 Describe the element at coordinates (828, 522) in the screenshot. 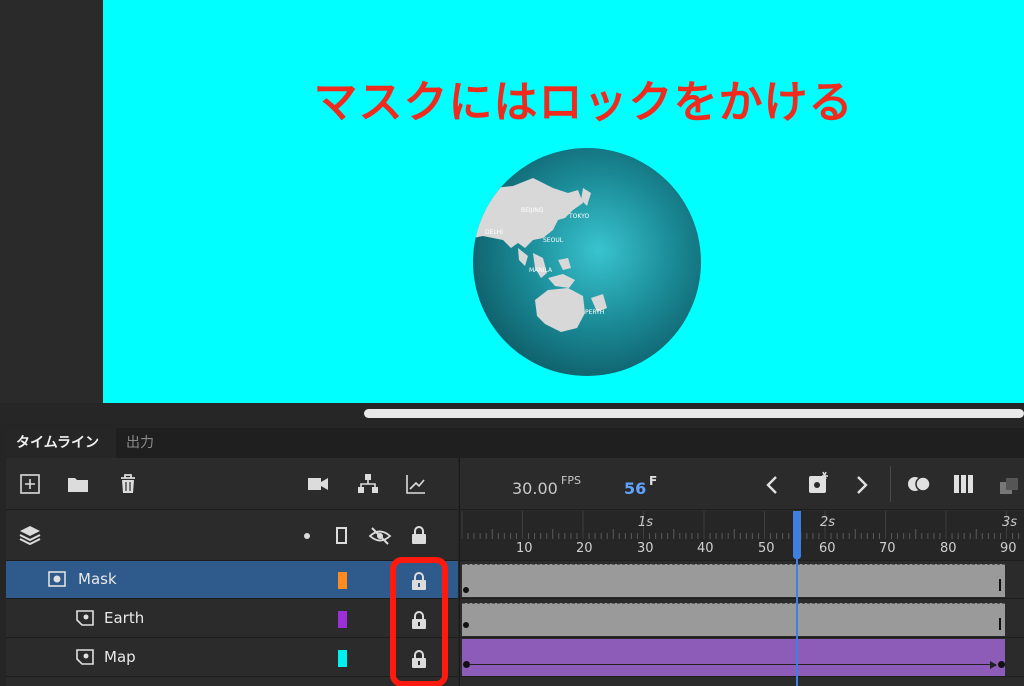

I see `ruler-second-label: 2s` at that location.